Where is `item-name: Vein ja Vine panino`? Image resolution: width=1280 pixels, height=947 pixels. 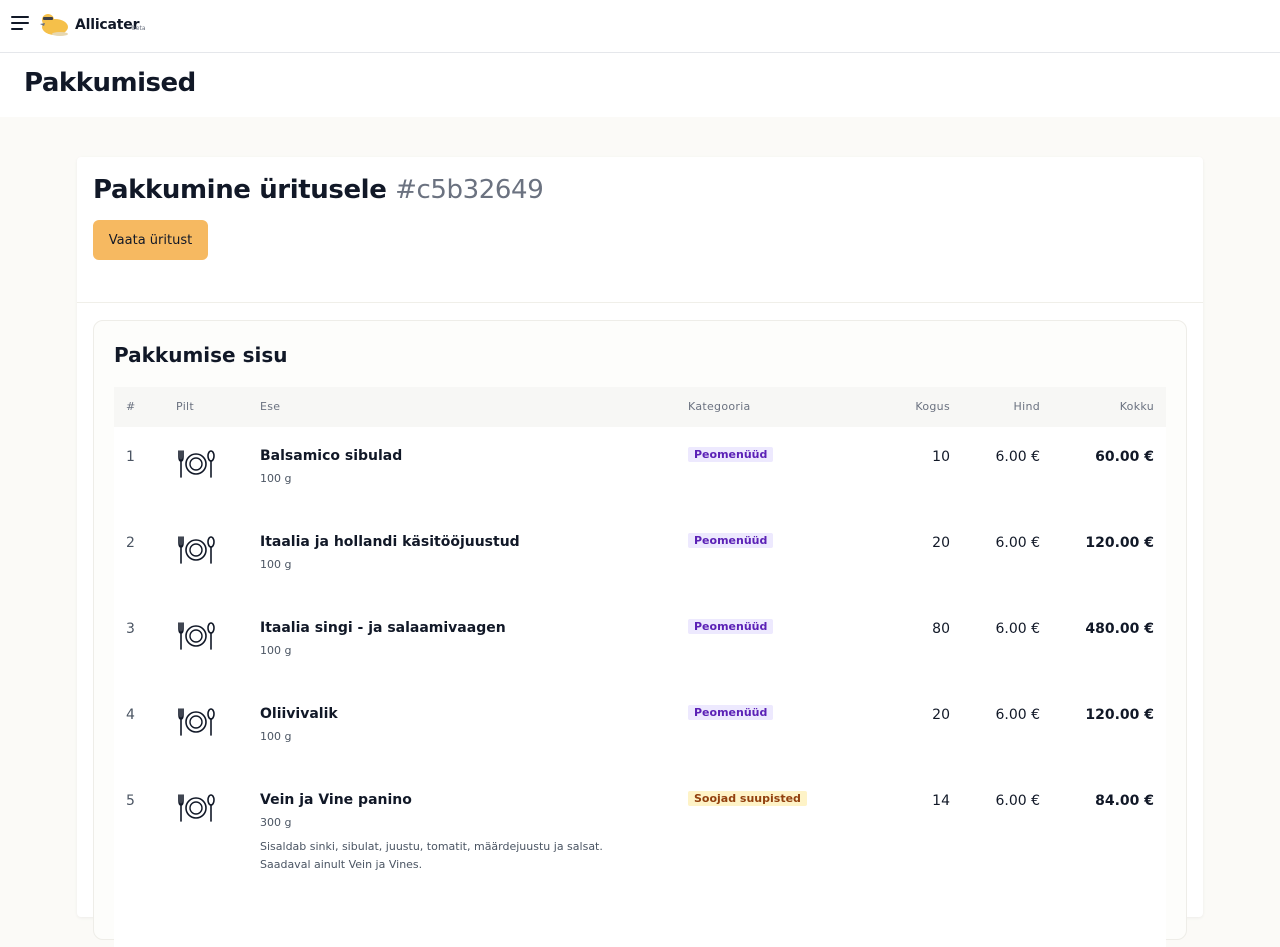 item-name: Vein ja Vine panino is located at coordinates (336, 800).